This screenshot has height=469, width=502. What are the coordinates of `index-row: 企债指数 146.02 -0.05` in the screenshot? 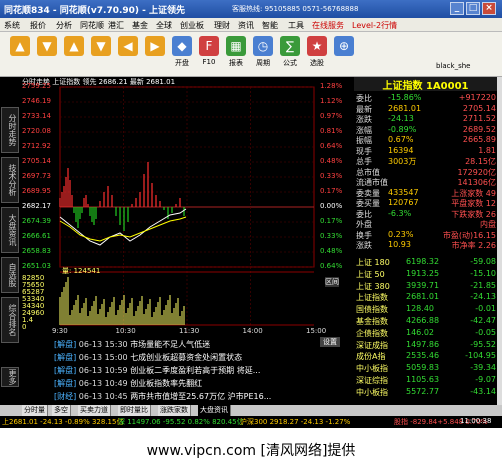 It's located at (427, 334).